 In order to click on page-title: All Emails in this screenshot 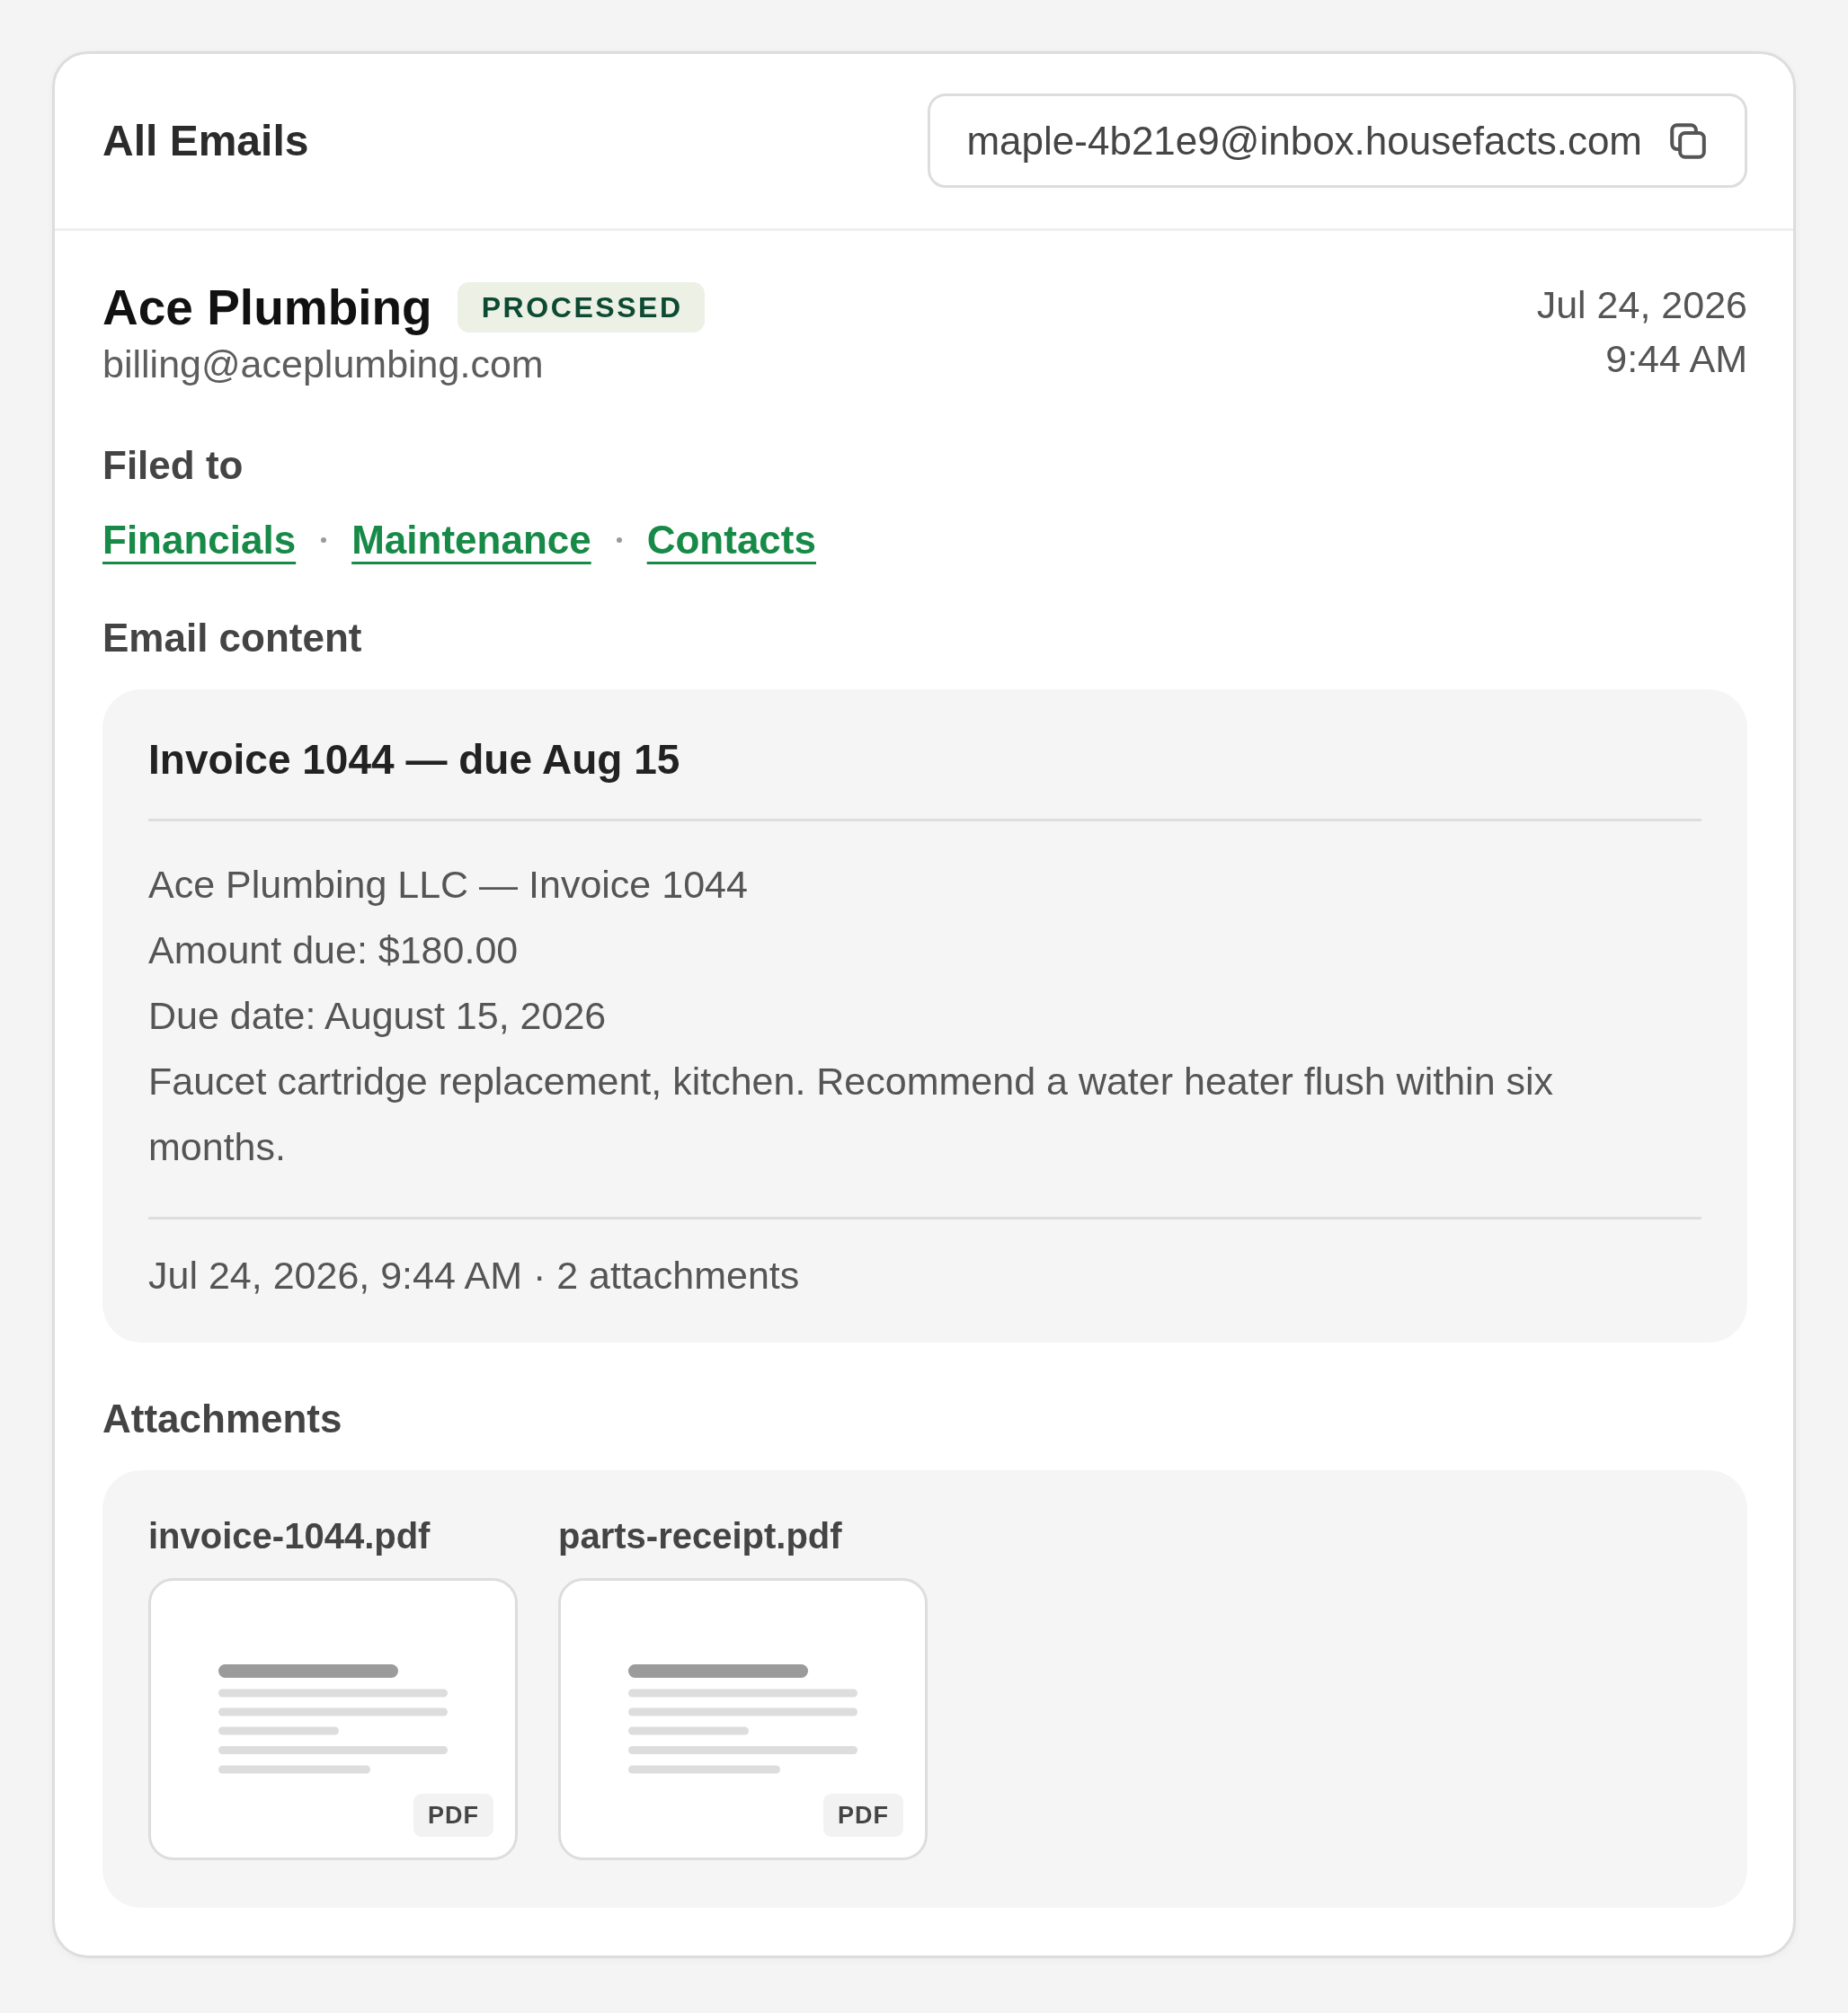, I will do `click(205, 140)`.